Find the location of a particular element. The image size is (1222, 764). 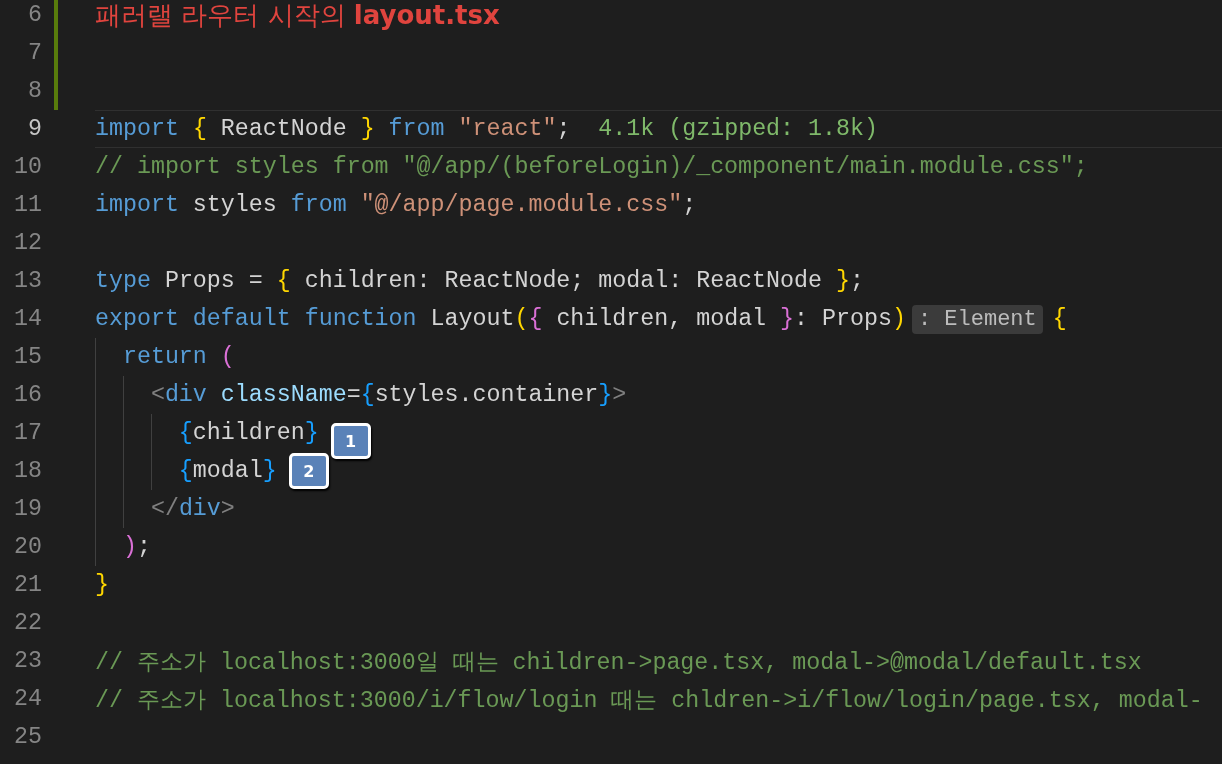

line-number: 6 is located at coordinates (34, 15).